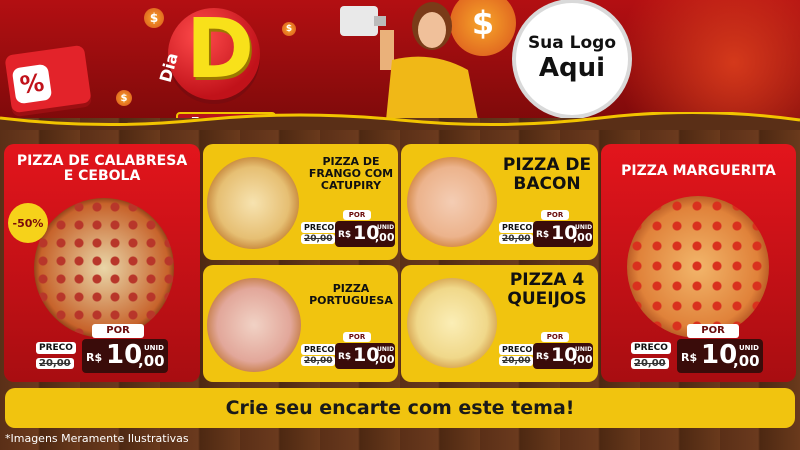 The height and width of the screenshot is (450, 800). What do you see at coordinates (102, 169) in the screenshot?
I see `product-name: PIZZA DE CALABRESA E CEBOLA` at bounding box center [102, 169].